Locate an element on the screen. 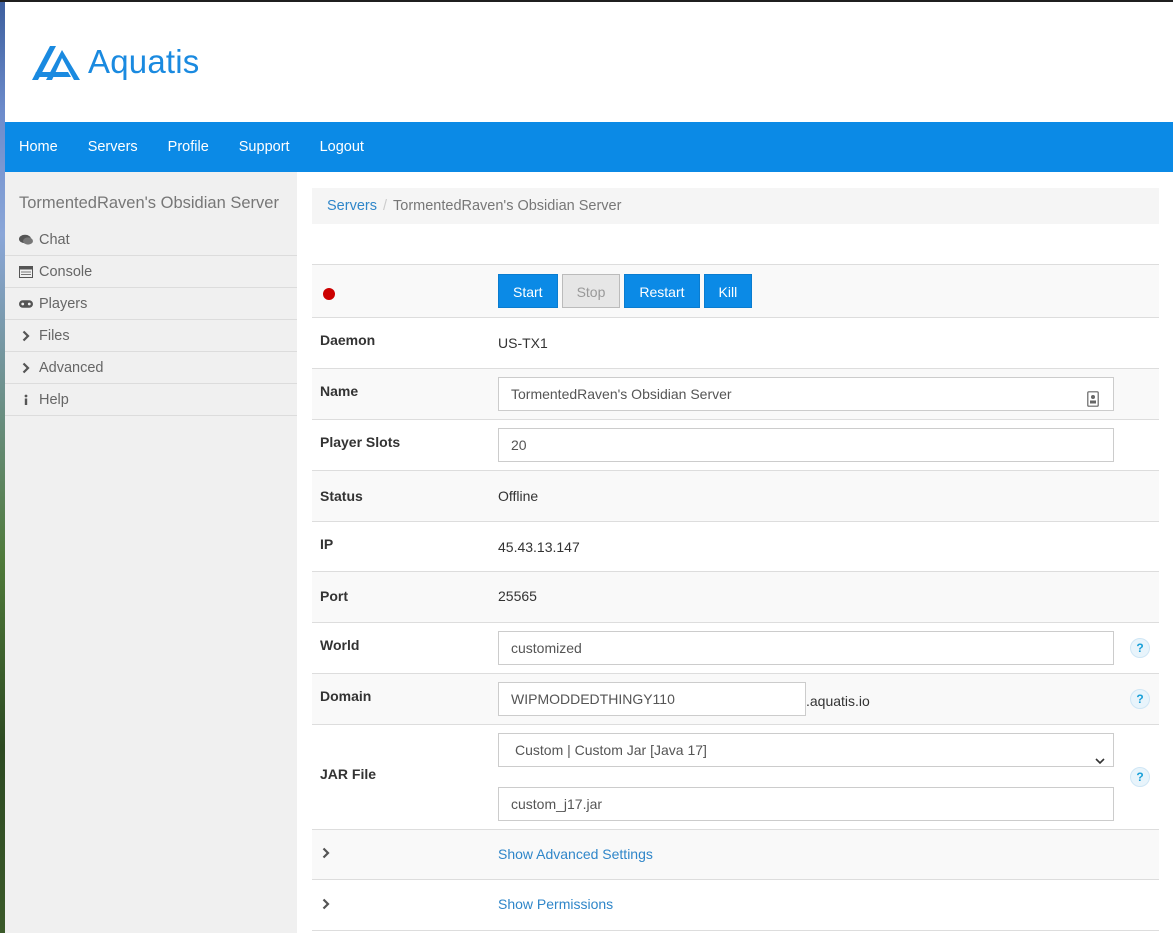 Image resolution: width=1173 pixels, height=933 pixels. sidebar-item-advanced: Advanced is located at coordinates (151, 368).